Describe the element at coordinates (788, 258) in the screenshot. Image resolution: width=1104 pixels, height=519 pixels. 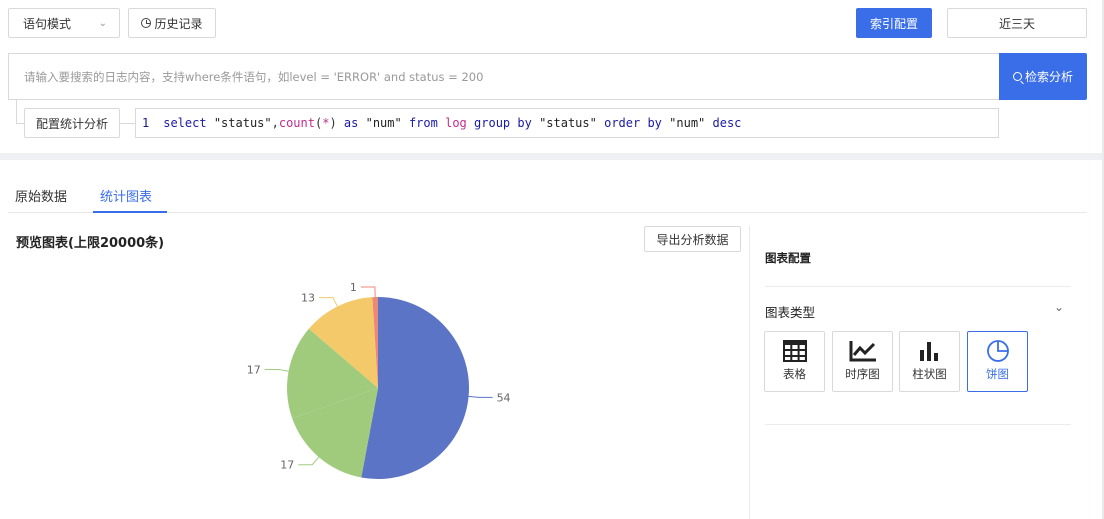
I see `chart-config-title: 图表配置` at that location.